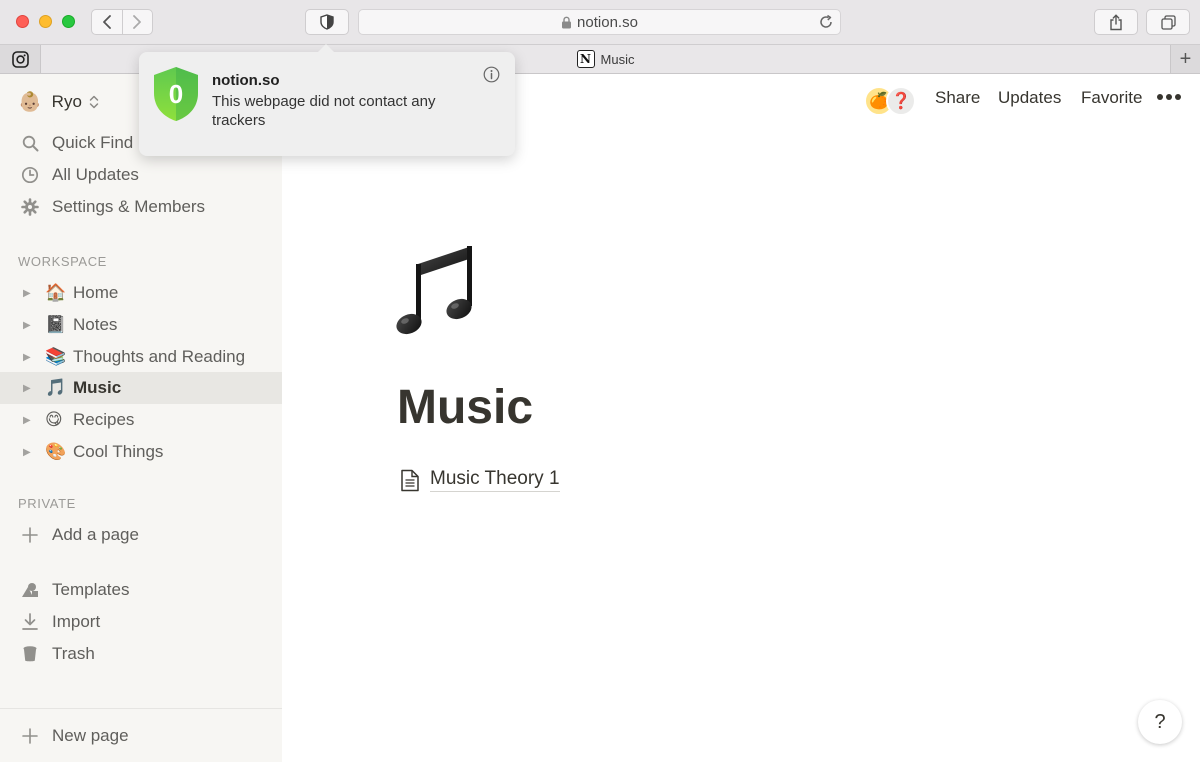  What do you see at coordinates (66, 101) in the screenshot?
I see `user-name: Ryo` at bounding box center [66, 101].